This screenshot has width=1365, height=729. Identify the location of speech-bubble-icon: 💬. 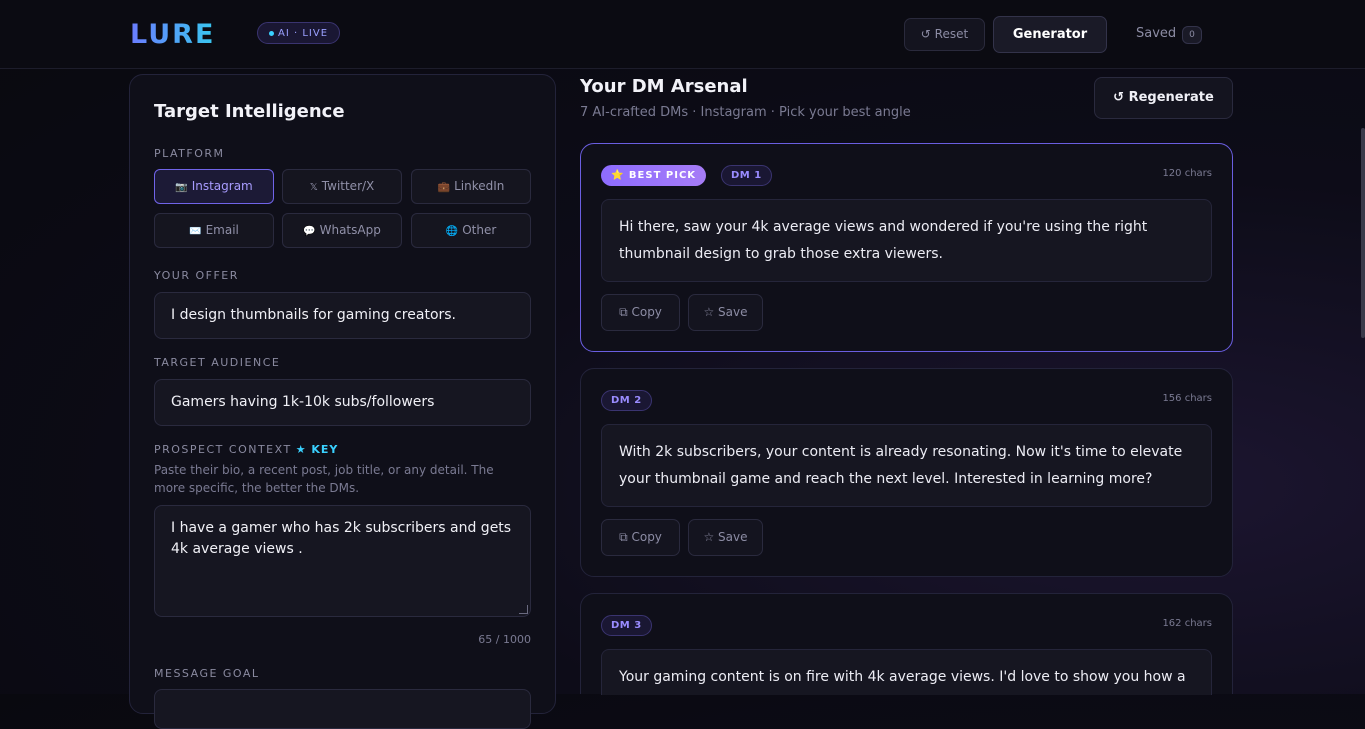
(309, 231).